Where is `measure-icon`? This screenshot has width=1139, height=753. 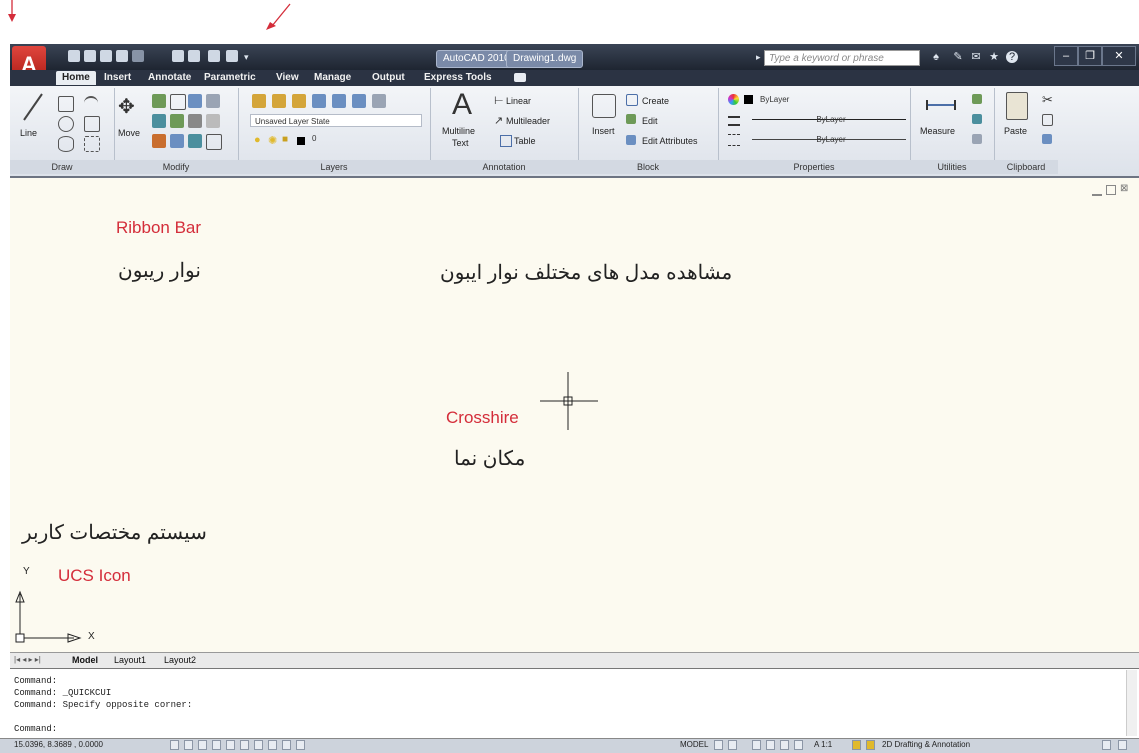 measure-icon is located at coordinates (941, 105).